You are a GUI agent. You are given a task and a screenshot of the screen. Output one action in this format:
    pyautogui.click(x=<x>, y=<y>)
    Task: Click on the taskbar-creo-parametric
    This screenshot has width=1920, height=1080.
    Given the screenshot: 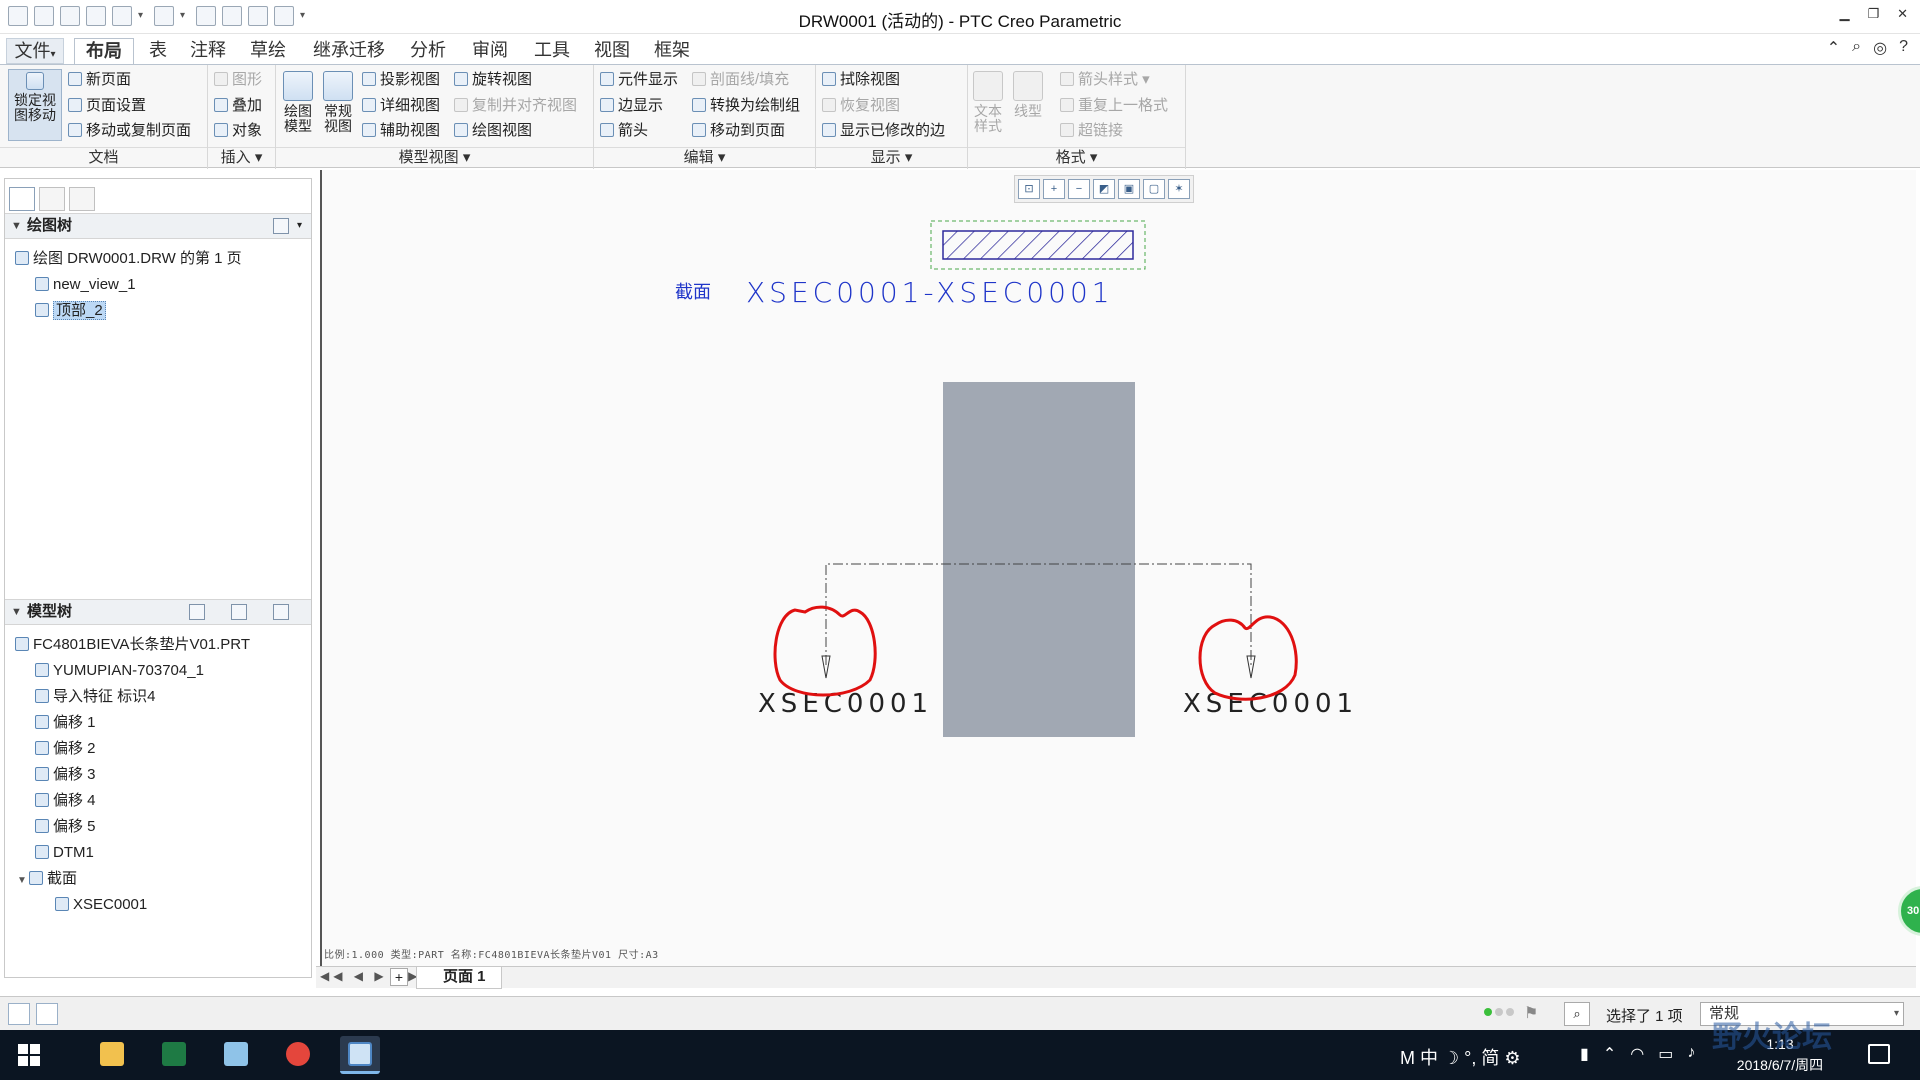 What is the action you would take?
    pyautogui.click(x=360, y=1055)
    